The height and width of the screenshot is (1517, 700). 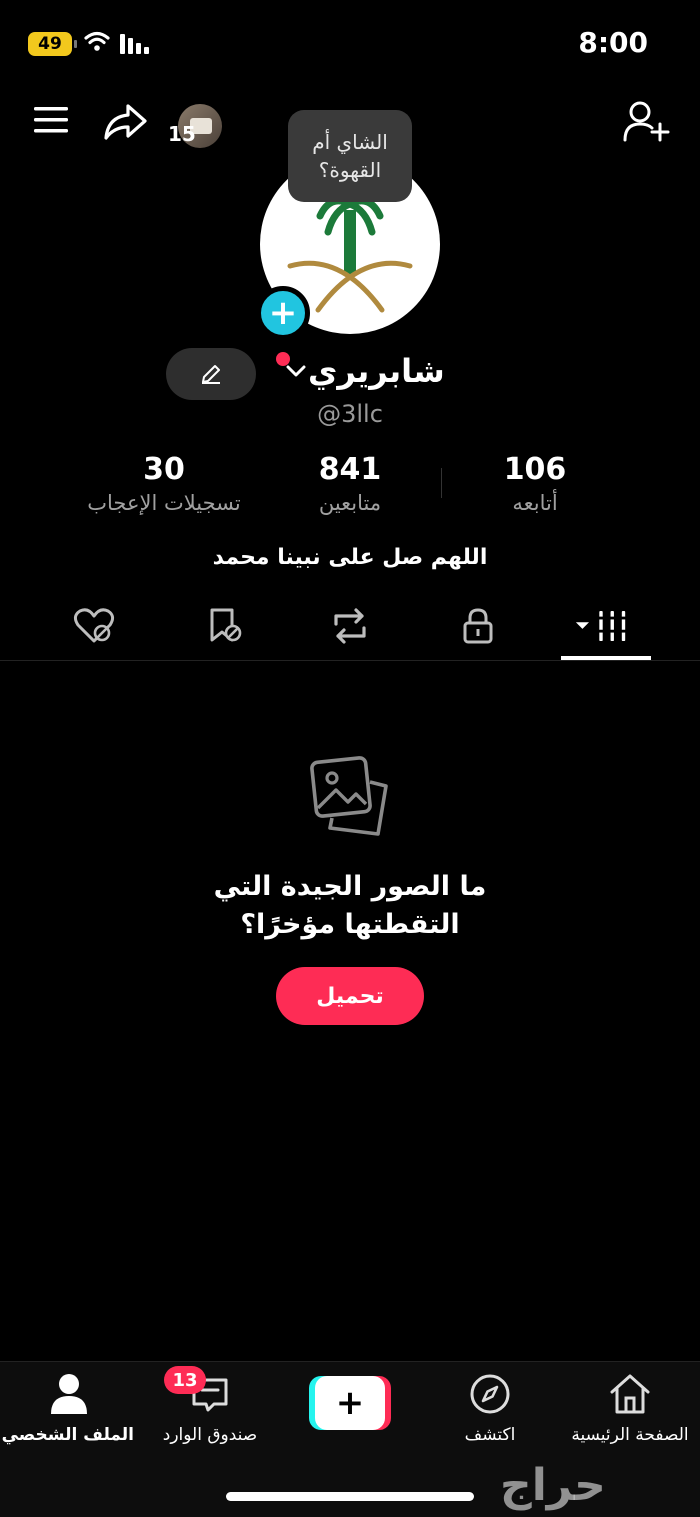 I want to click on chevron-down-icon, so click(x=296, y=371).